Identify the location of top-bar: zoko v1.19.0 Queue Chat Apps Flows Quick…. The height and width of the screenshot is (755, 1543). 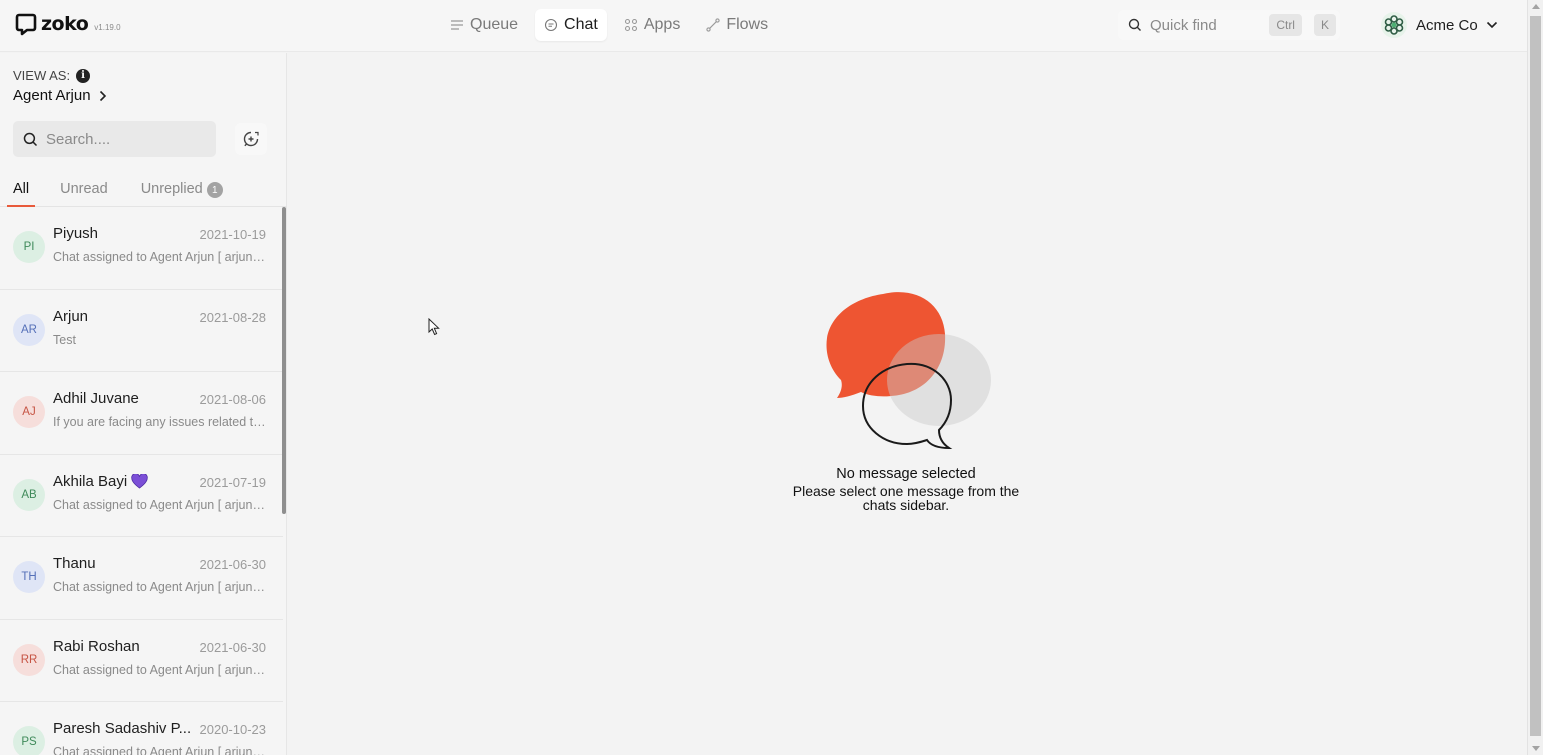
(763, 26).